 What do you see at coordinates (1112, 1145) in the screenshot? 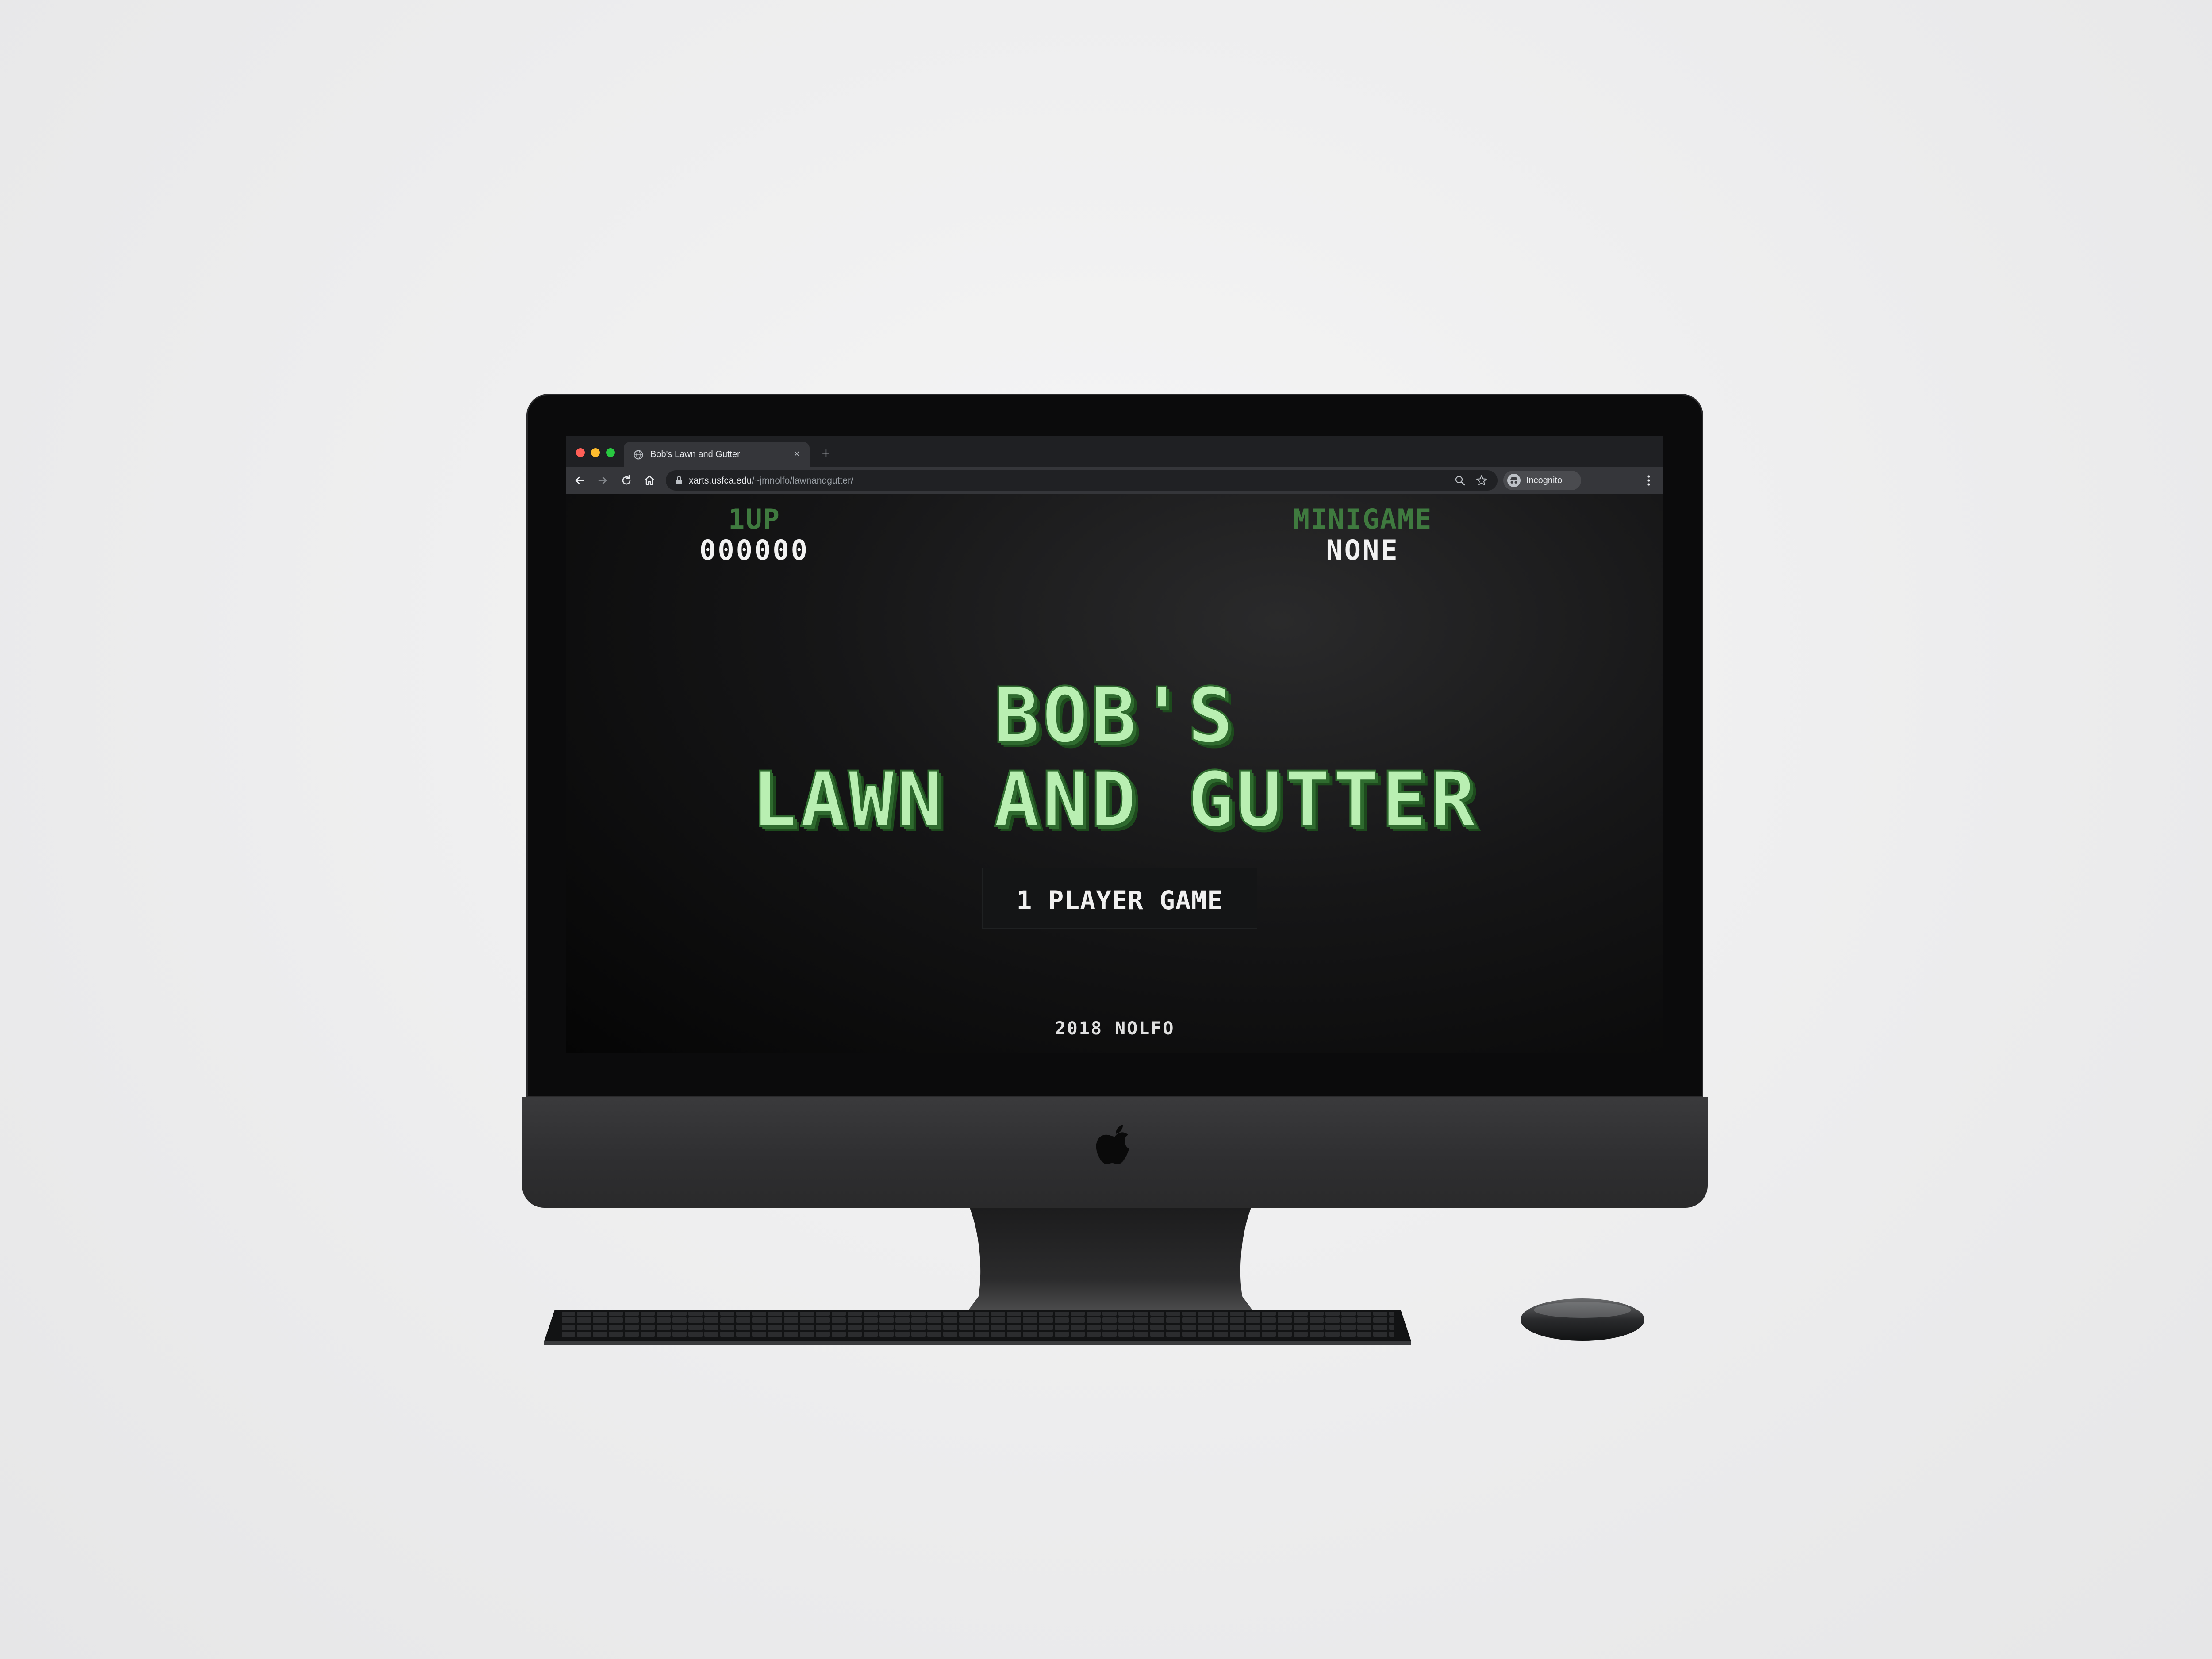
I see `apple-logo-icon` at bounding box center [1112, 1145].